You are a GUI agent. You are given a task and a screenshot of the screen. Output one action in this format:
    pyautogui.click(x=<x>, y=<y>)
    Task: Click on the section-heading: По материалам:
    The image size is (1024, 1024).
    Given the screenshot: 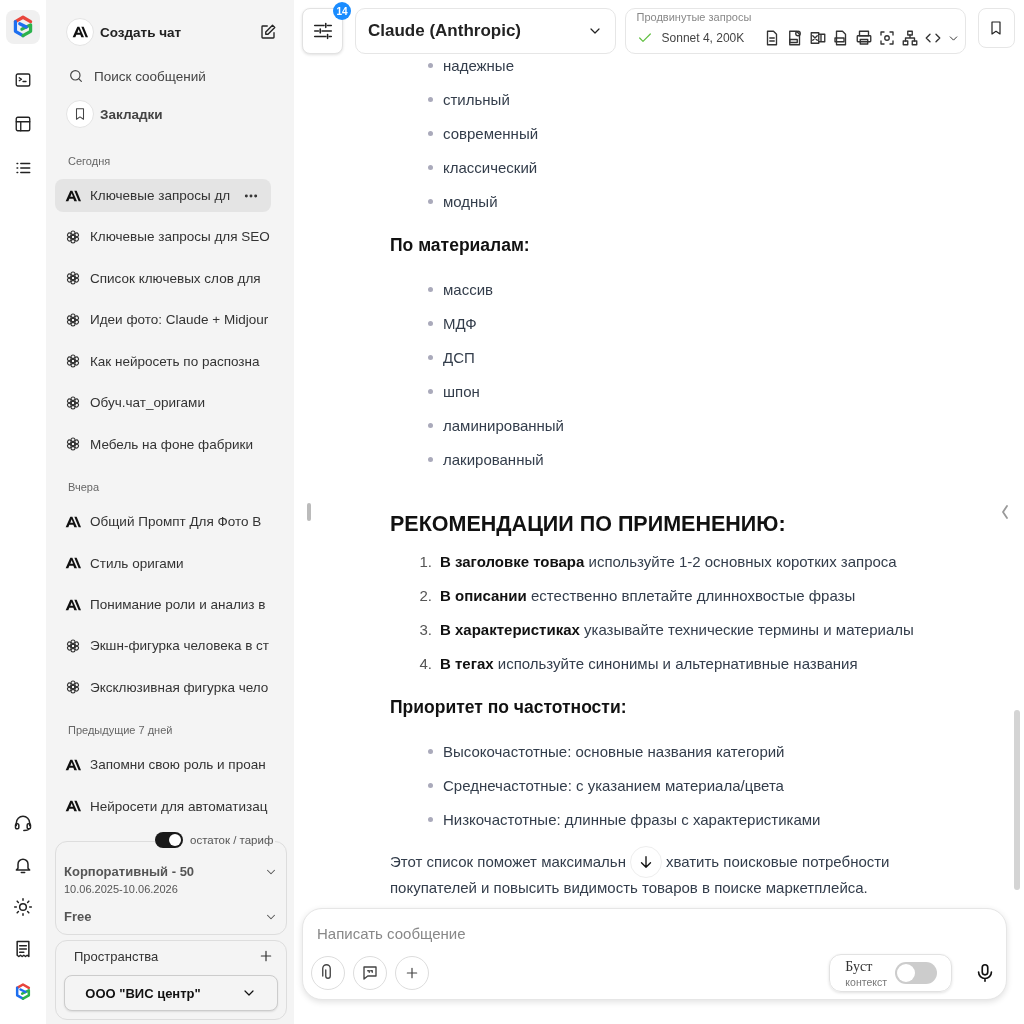 What is the action you would take?
    pyautogui.click(x=460, y=245)
    